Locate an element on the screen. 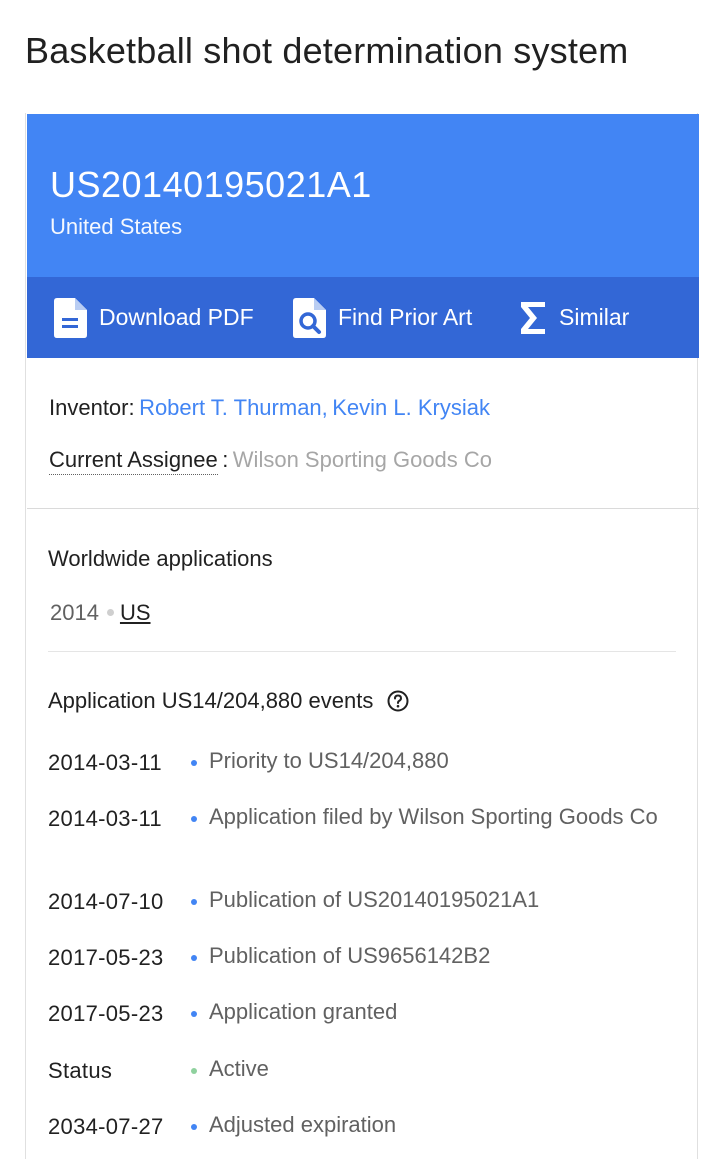 Image resolution: width=719 pixels, height=1159 pixels. event-date: 2014-07-10 is located at coordinates (106, 901).